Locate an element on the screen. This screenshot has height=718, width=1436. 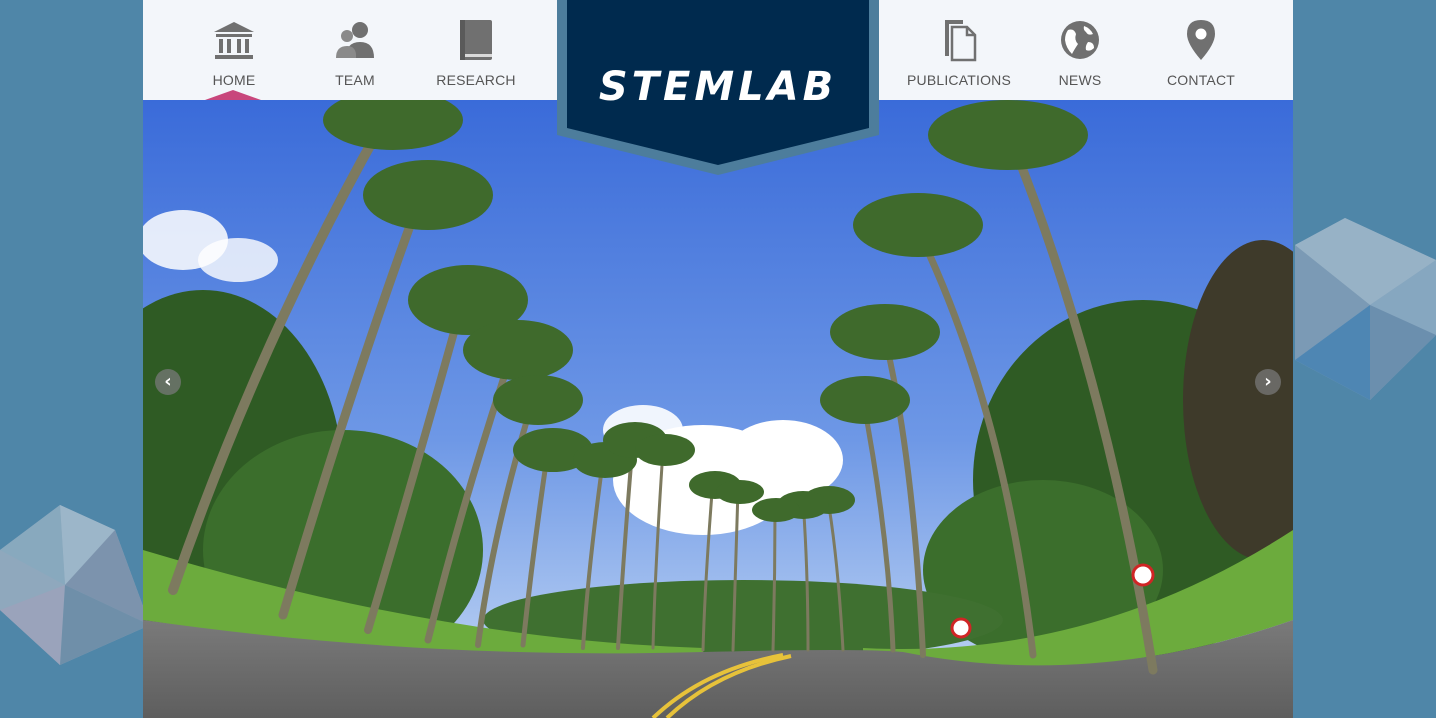
nav-item-home: HOME is located at coordinates (234, 50).